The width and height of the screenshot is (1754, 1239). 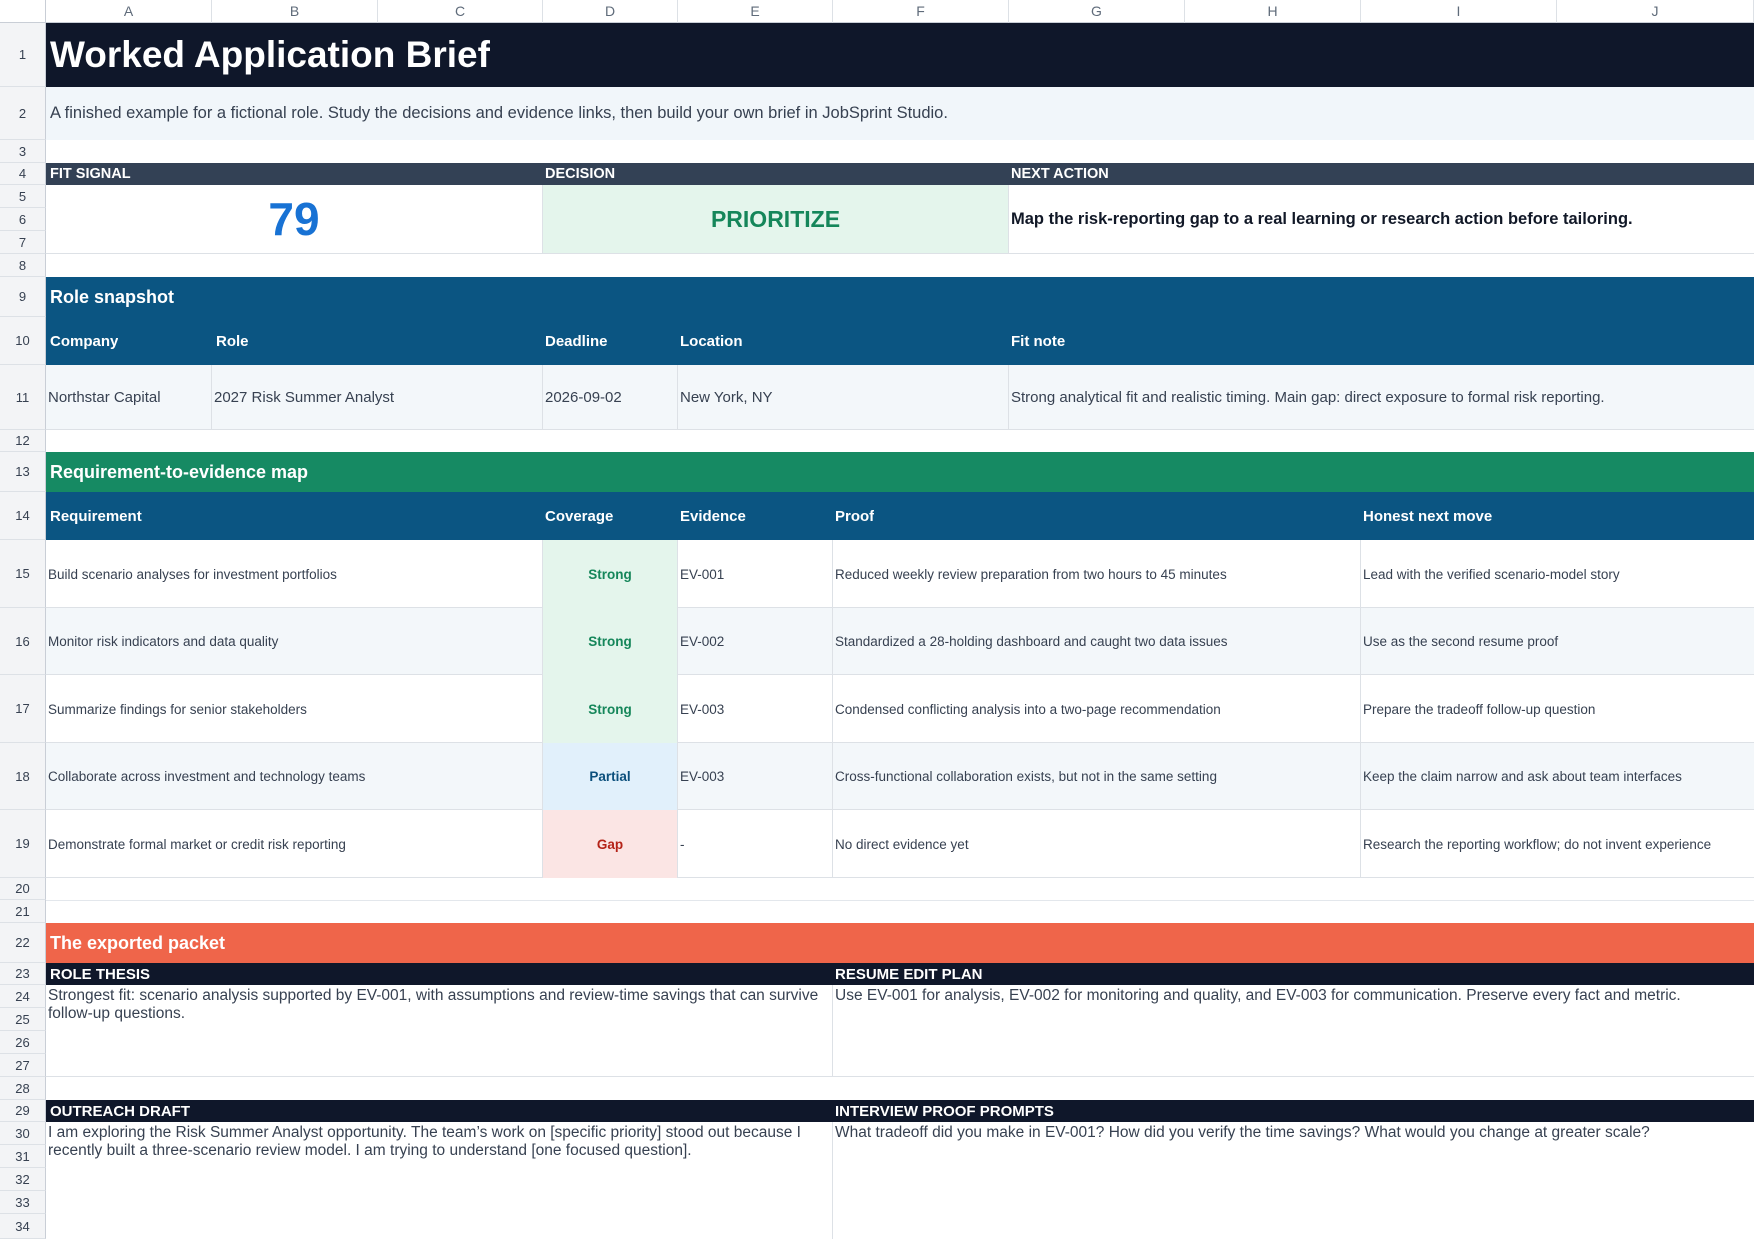 I want to click on row-header-15: 15, so click(x=23, y=574).